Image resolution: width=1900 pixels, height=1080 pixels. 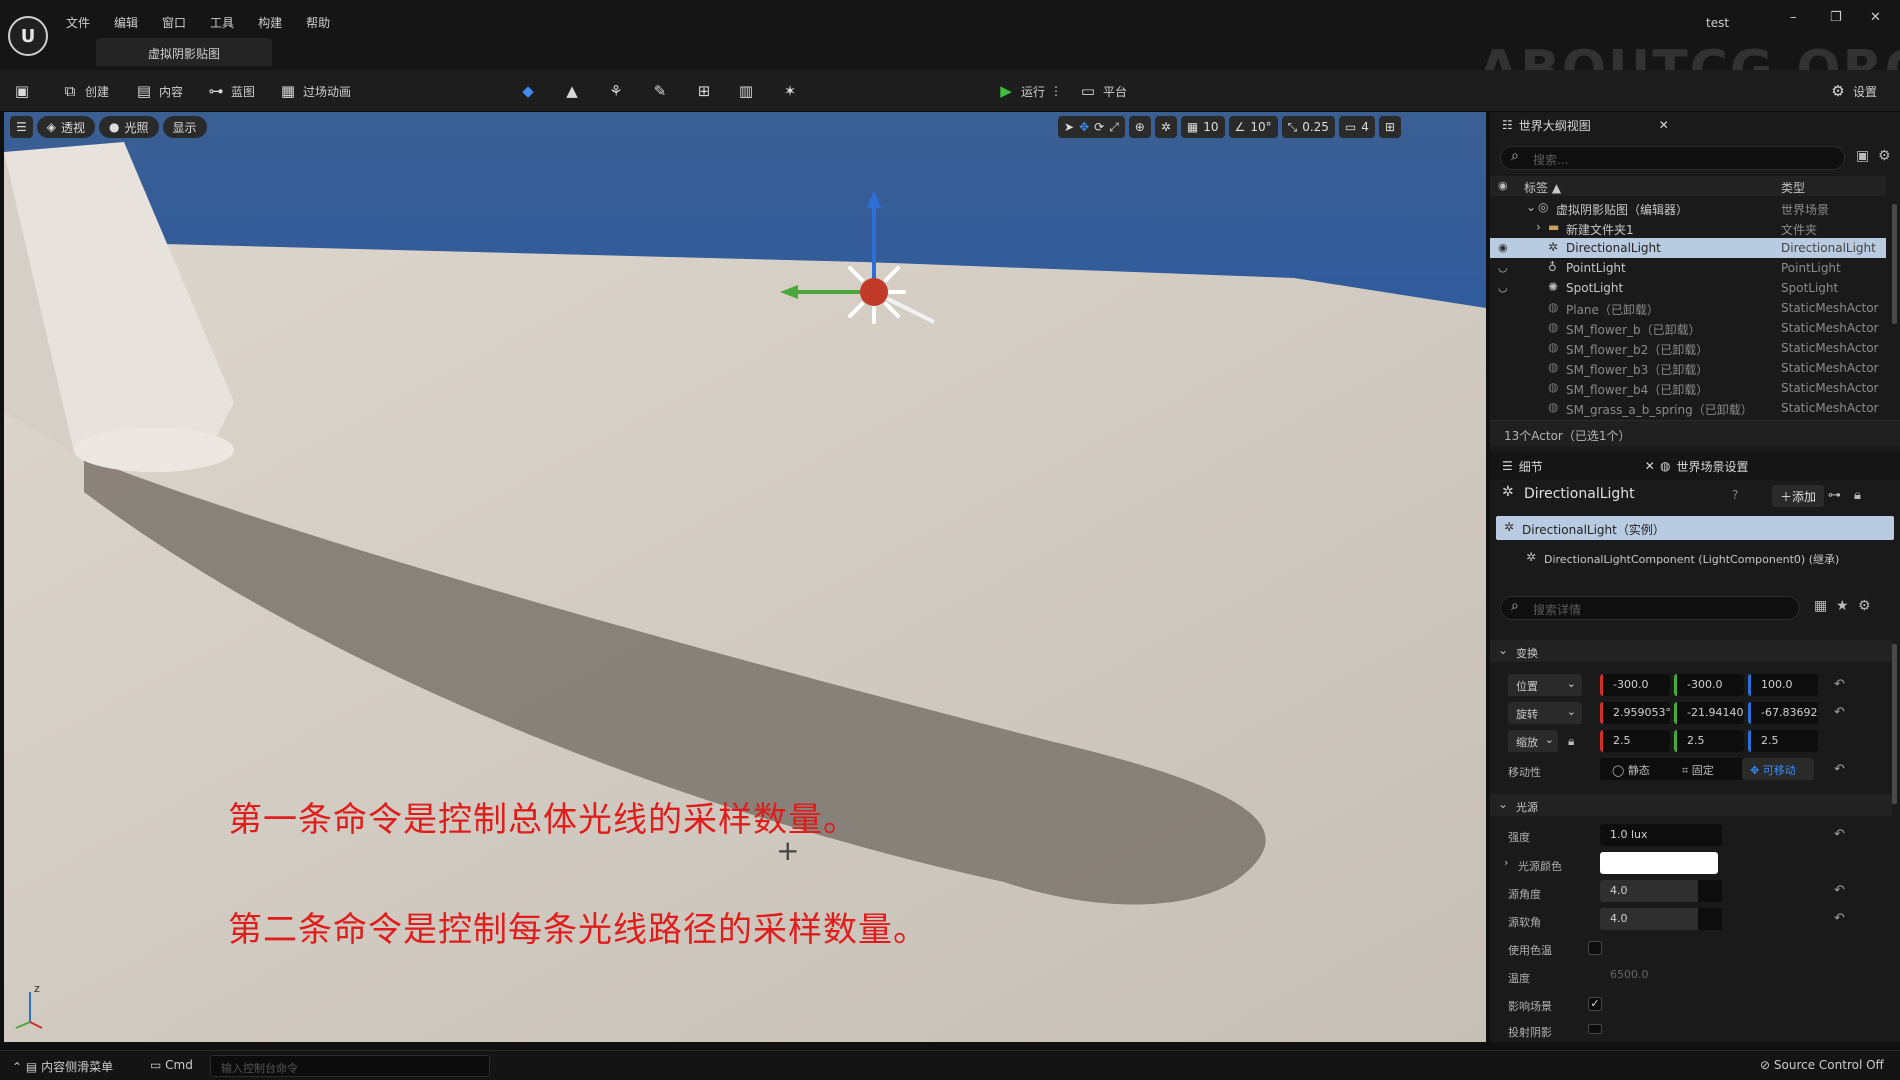 I want to click on location-z-input: 100.0, so click(x=1783, y=685).